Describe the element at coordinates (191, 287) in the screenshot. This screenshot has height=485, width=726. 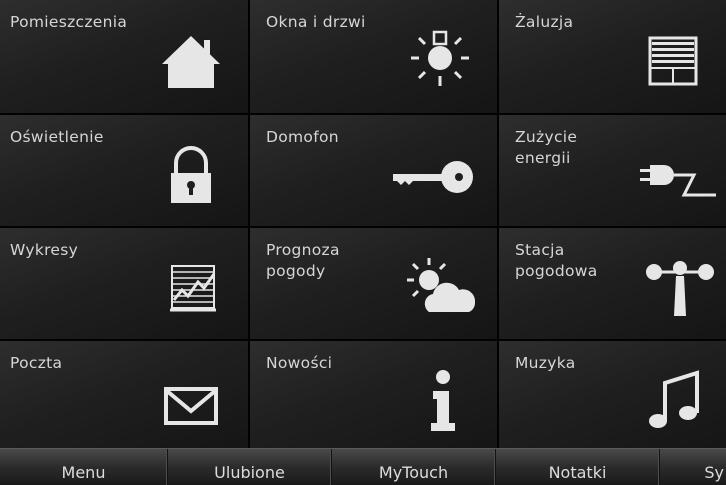
I see `chart-icon` at that location.